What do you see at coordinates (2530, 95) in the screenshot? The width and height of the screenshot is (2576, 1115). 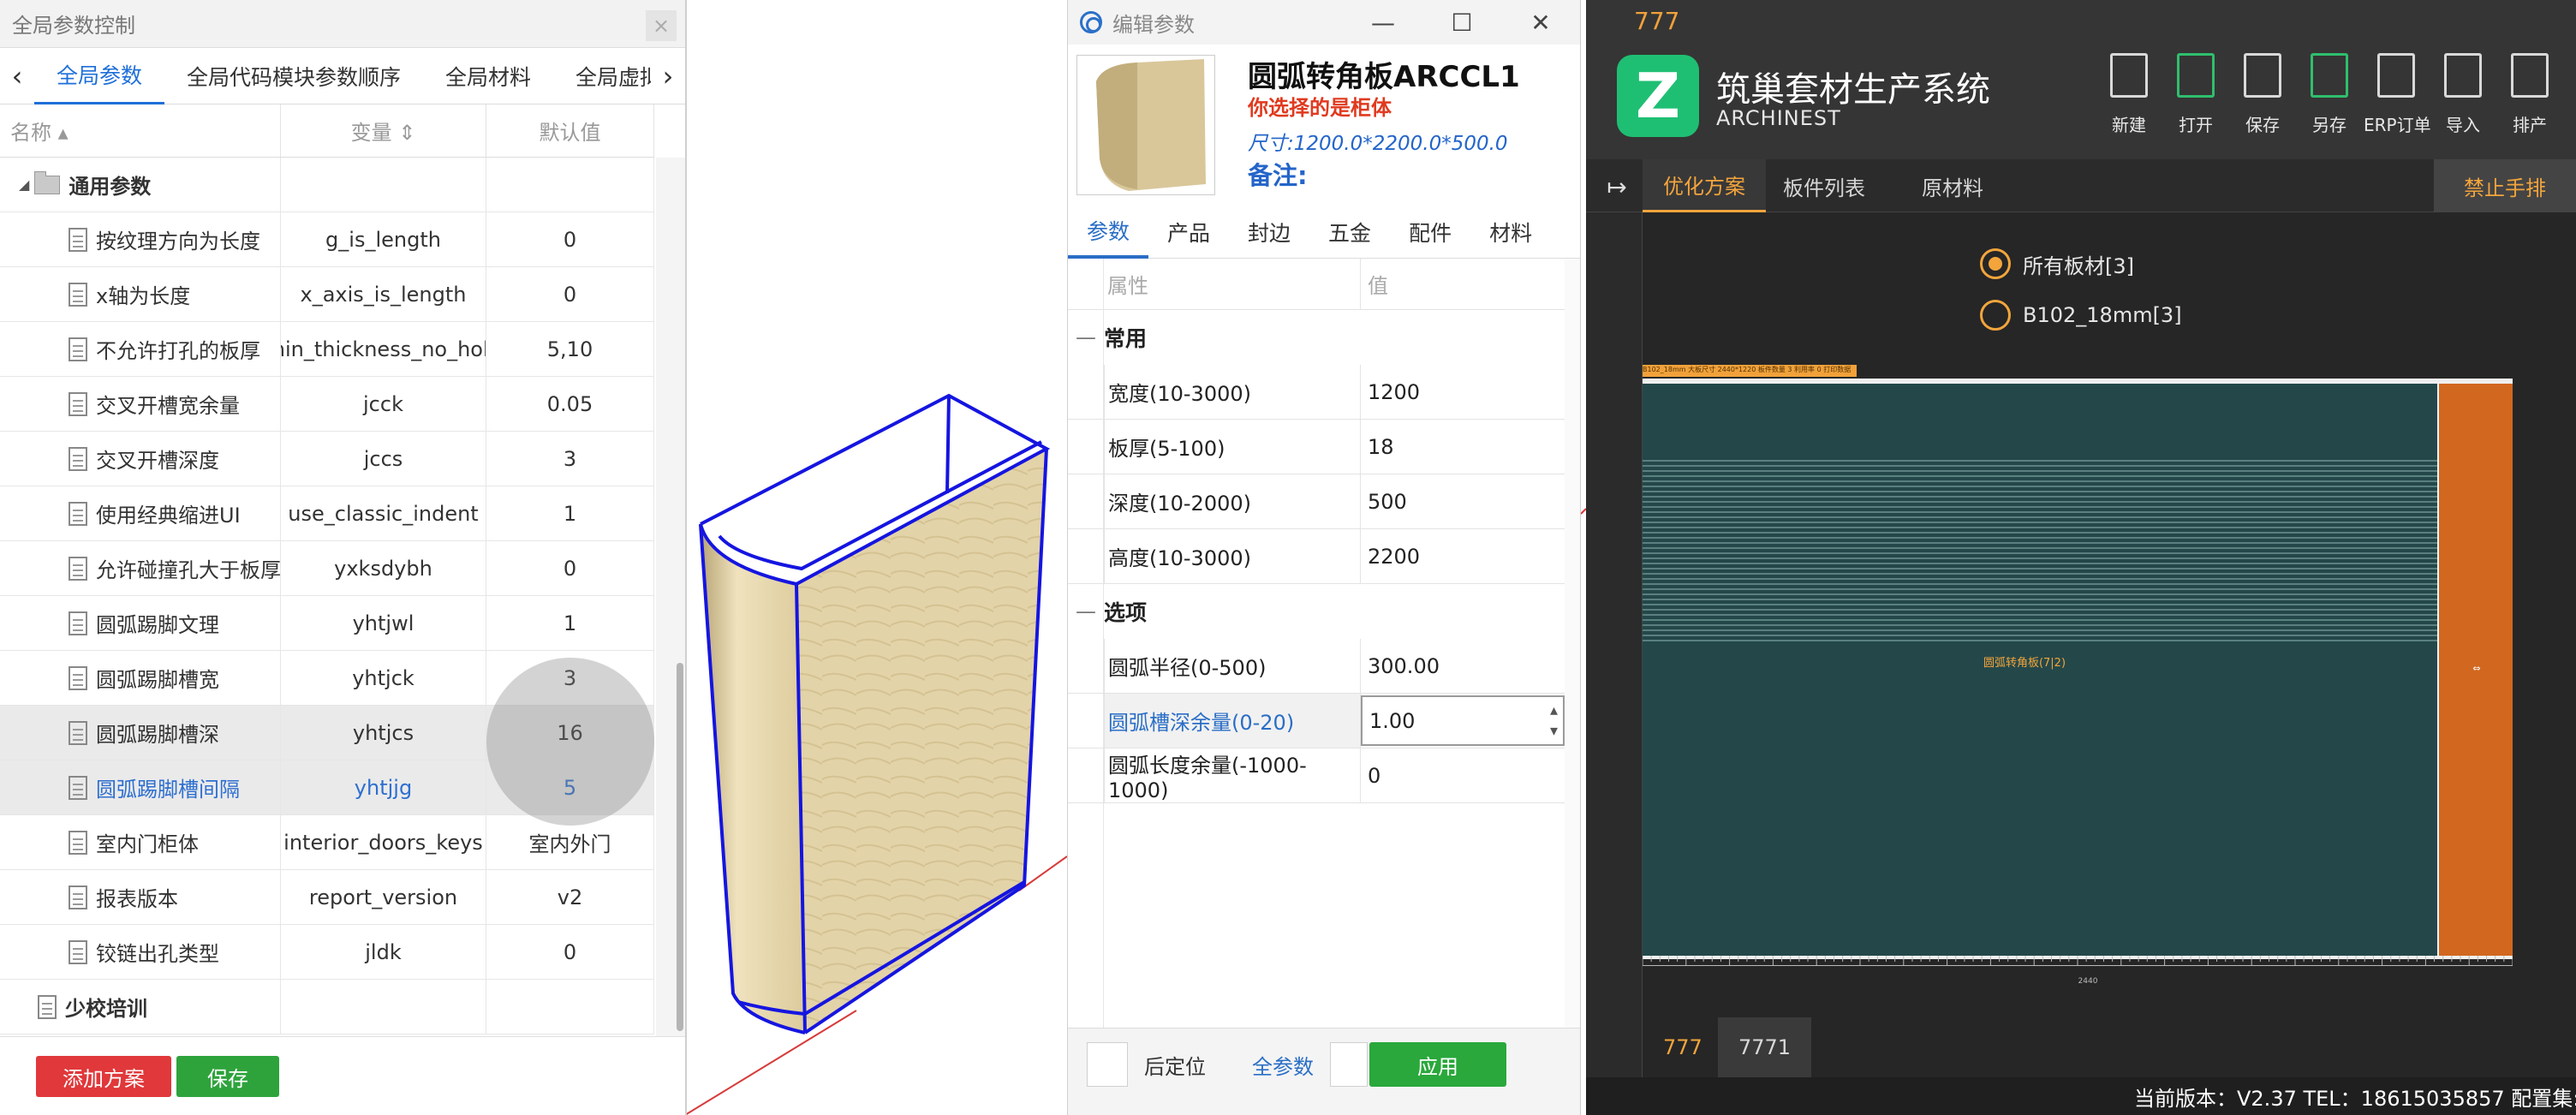 I see `toolbar-schedule-button: 排产` at bounding box center [2530, 95].